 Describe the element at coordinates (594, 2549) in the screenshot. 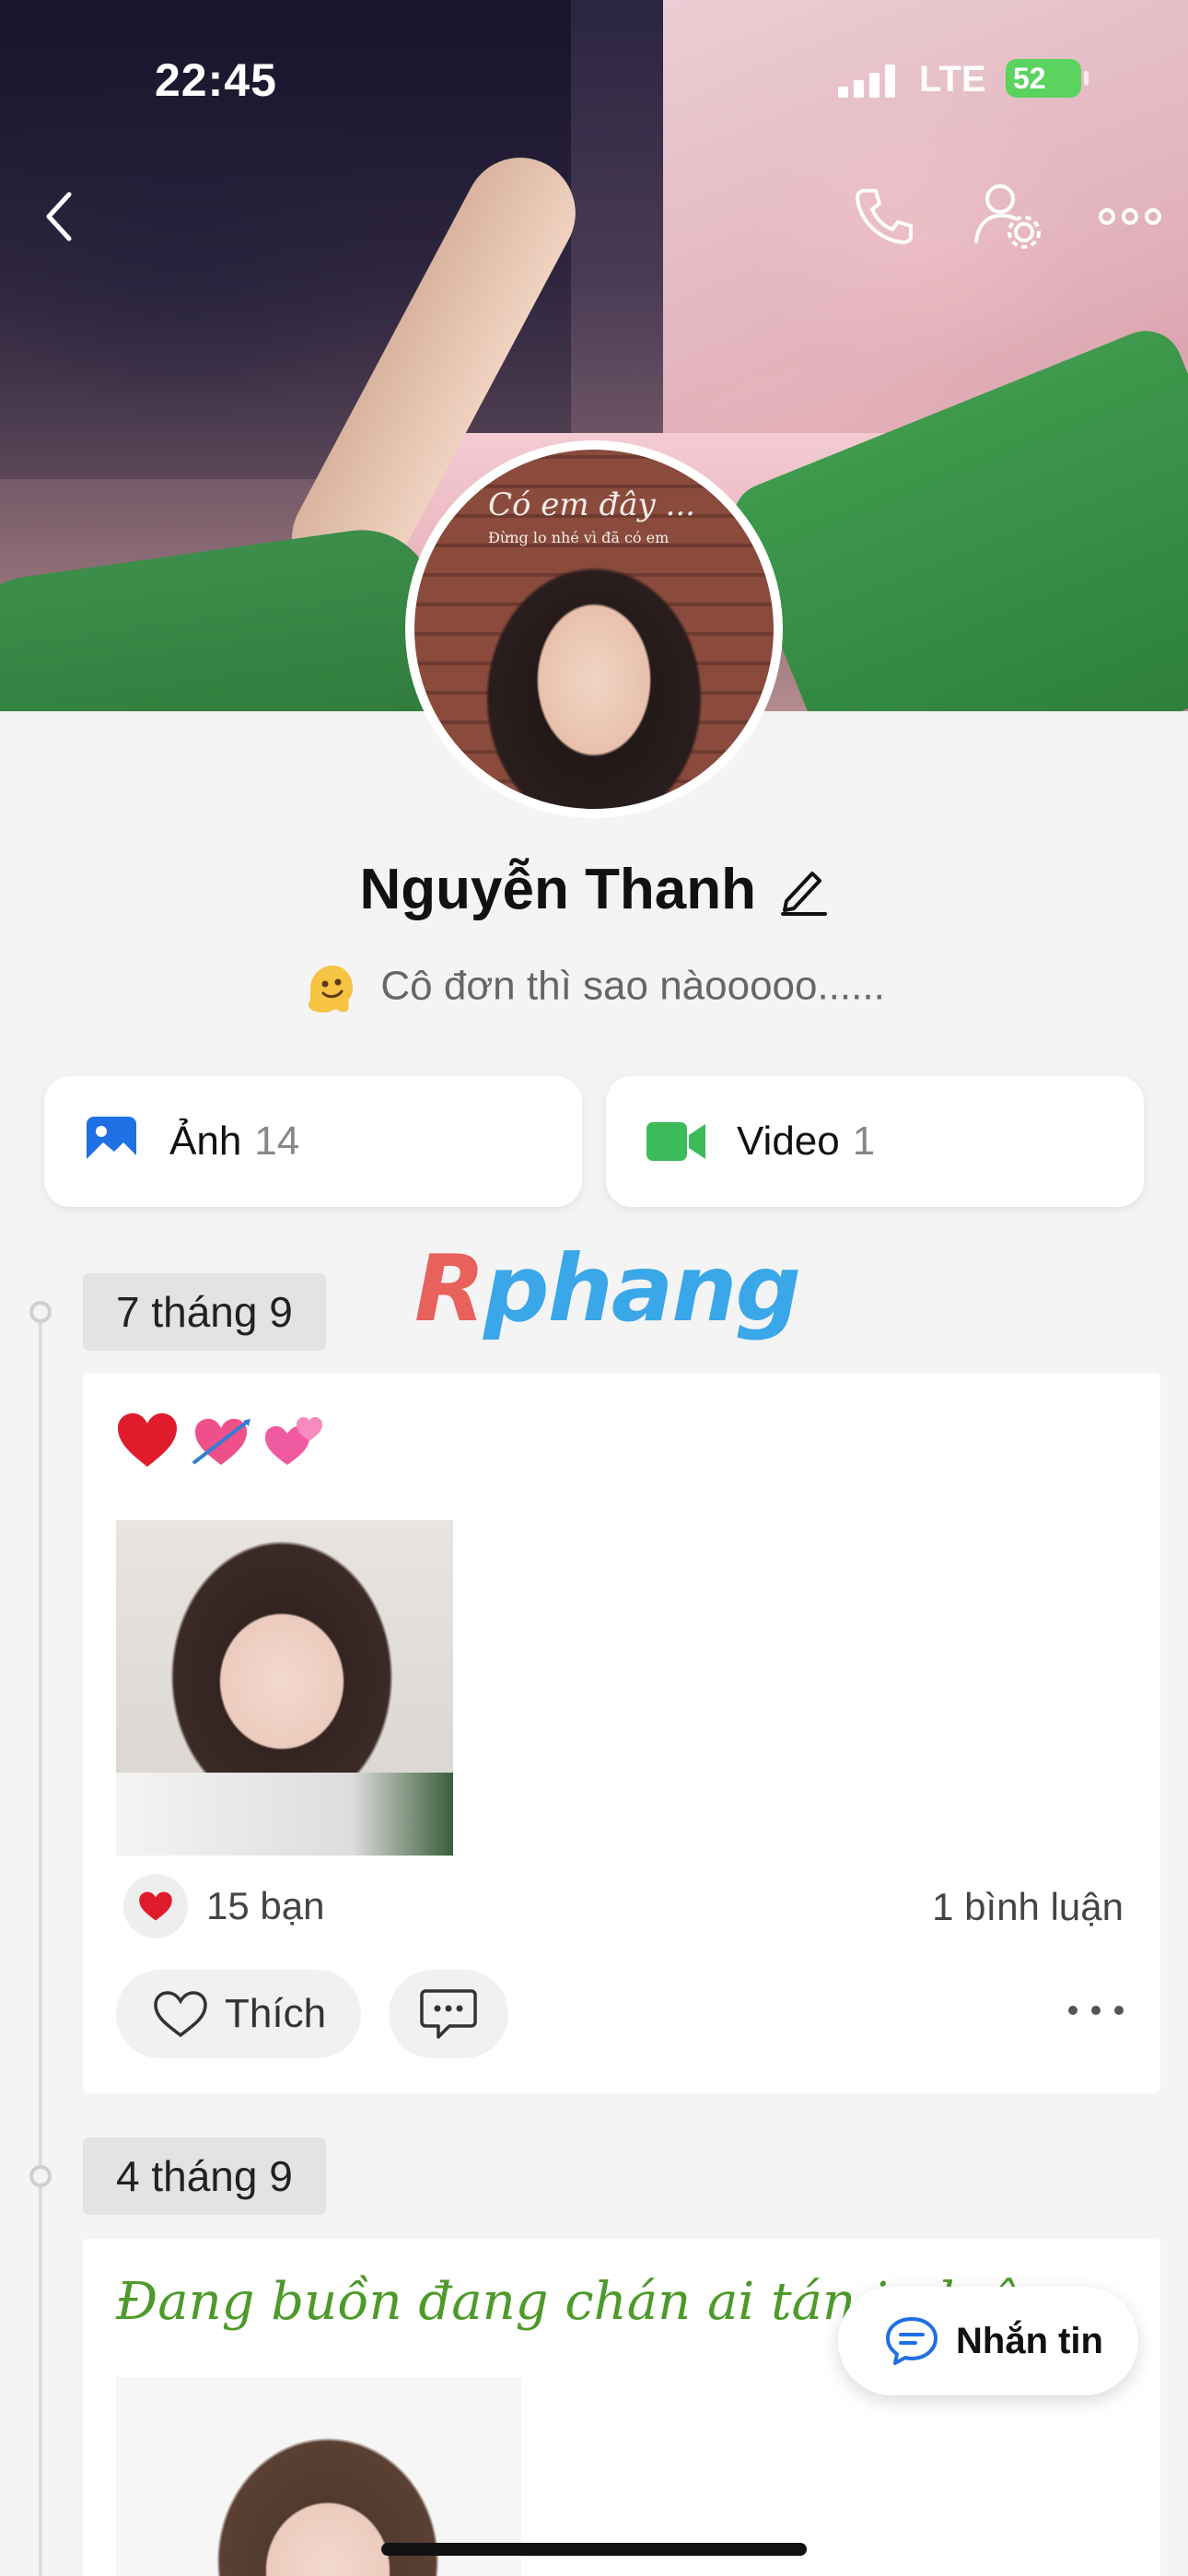

I see `home-indicator` at that location.